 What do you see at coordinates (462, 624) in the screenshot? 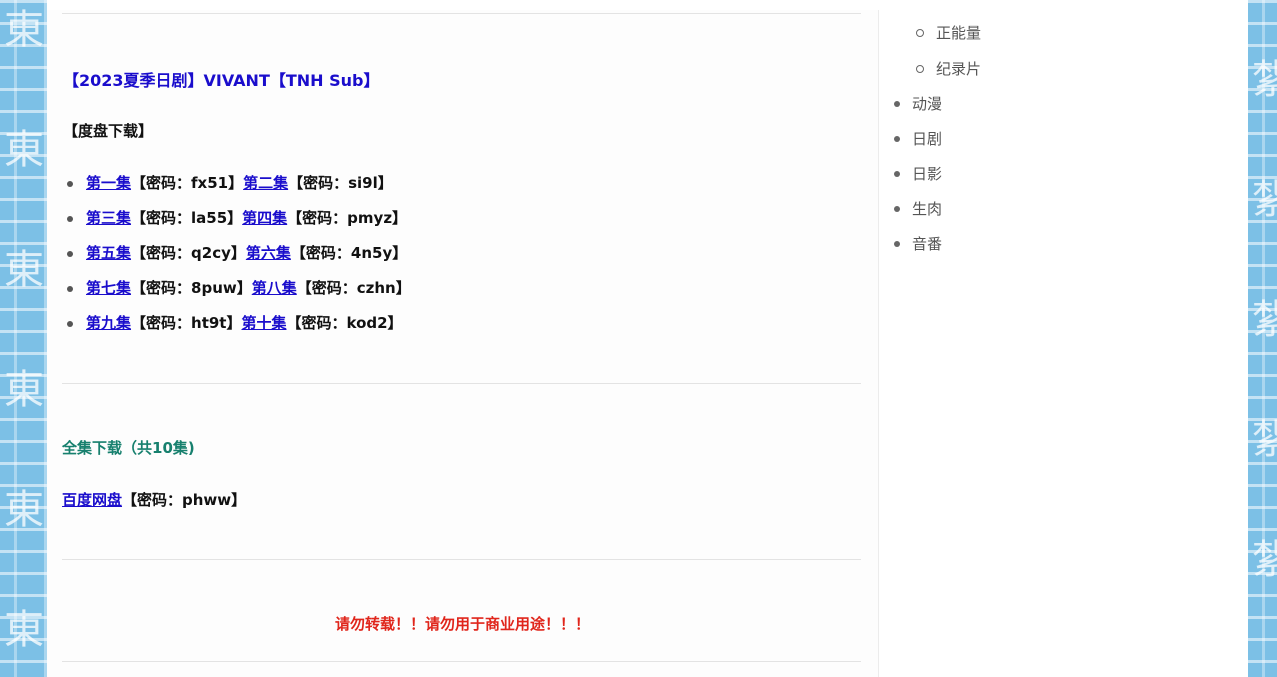
I see `warning-text: 请勿转载！！请勿用于商业用途！！！` at bounding box center [462, 624].